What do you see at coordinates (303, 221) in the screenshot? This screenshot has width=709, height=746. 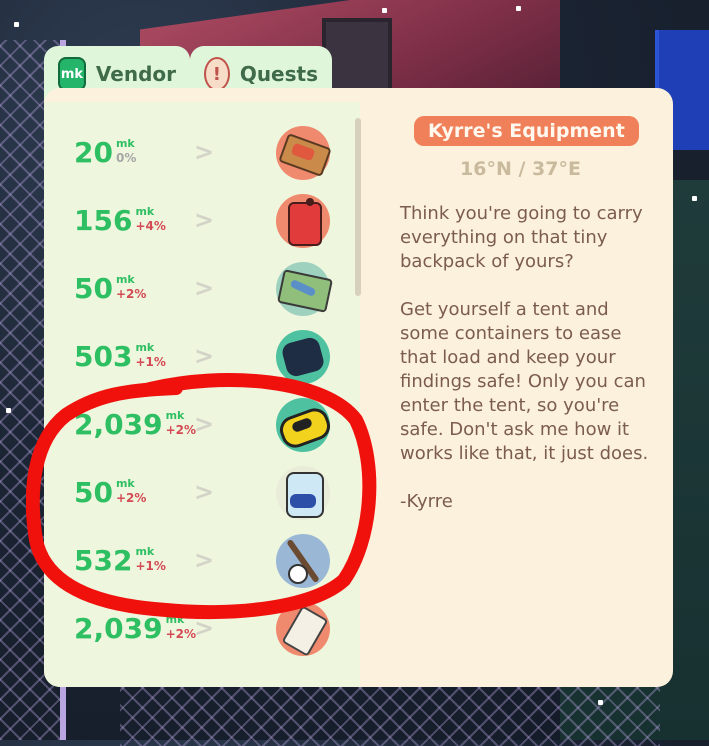 I see `fuel-can-icon` at bounding box center [303, 221].